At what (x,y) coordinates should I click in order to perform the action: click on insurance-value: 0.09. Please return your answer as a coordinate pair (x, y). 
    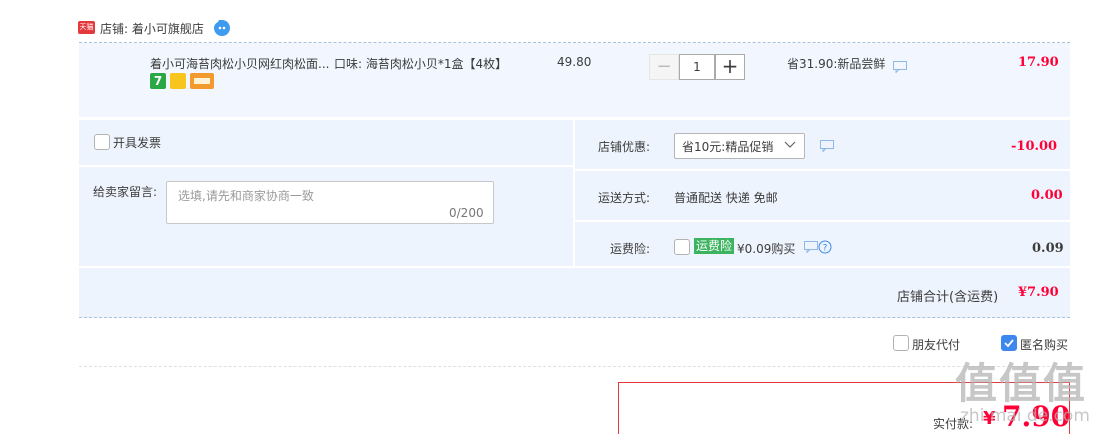
    Looking at the image, I should click on (1048, 248).